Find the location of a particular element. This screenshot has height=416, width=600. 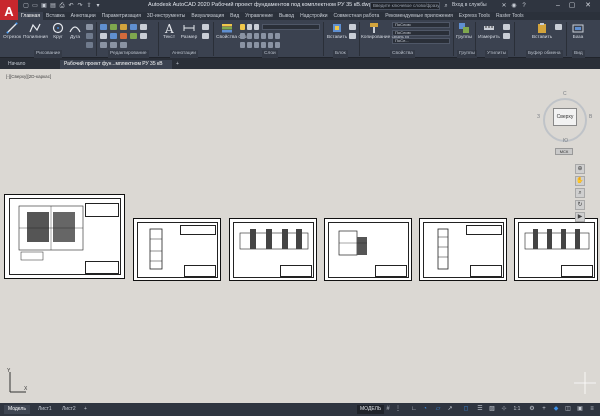

table-icon is located at coordinates (205, 36).